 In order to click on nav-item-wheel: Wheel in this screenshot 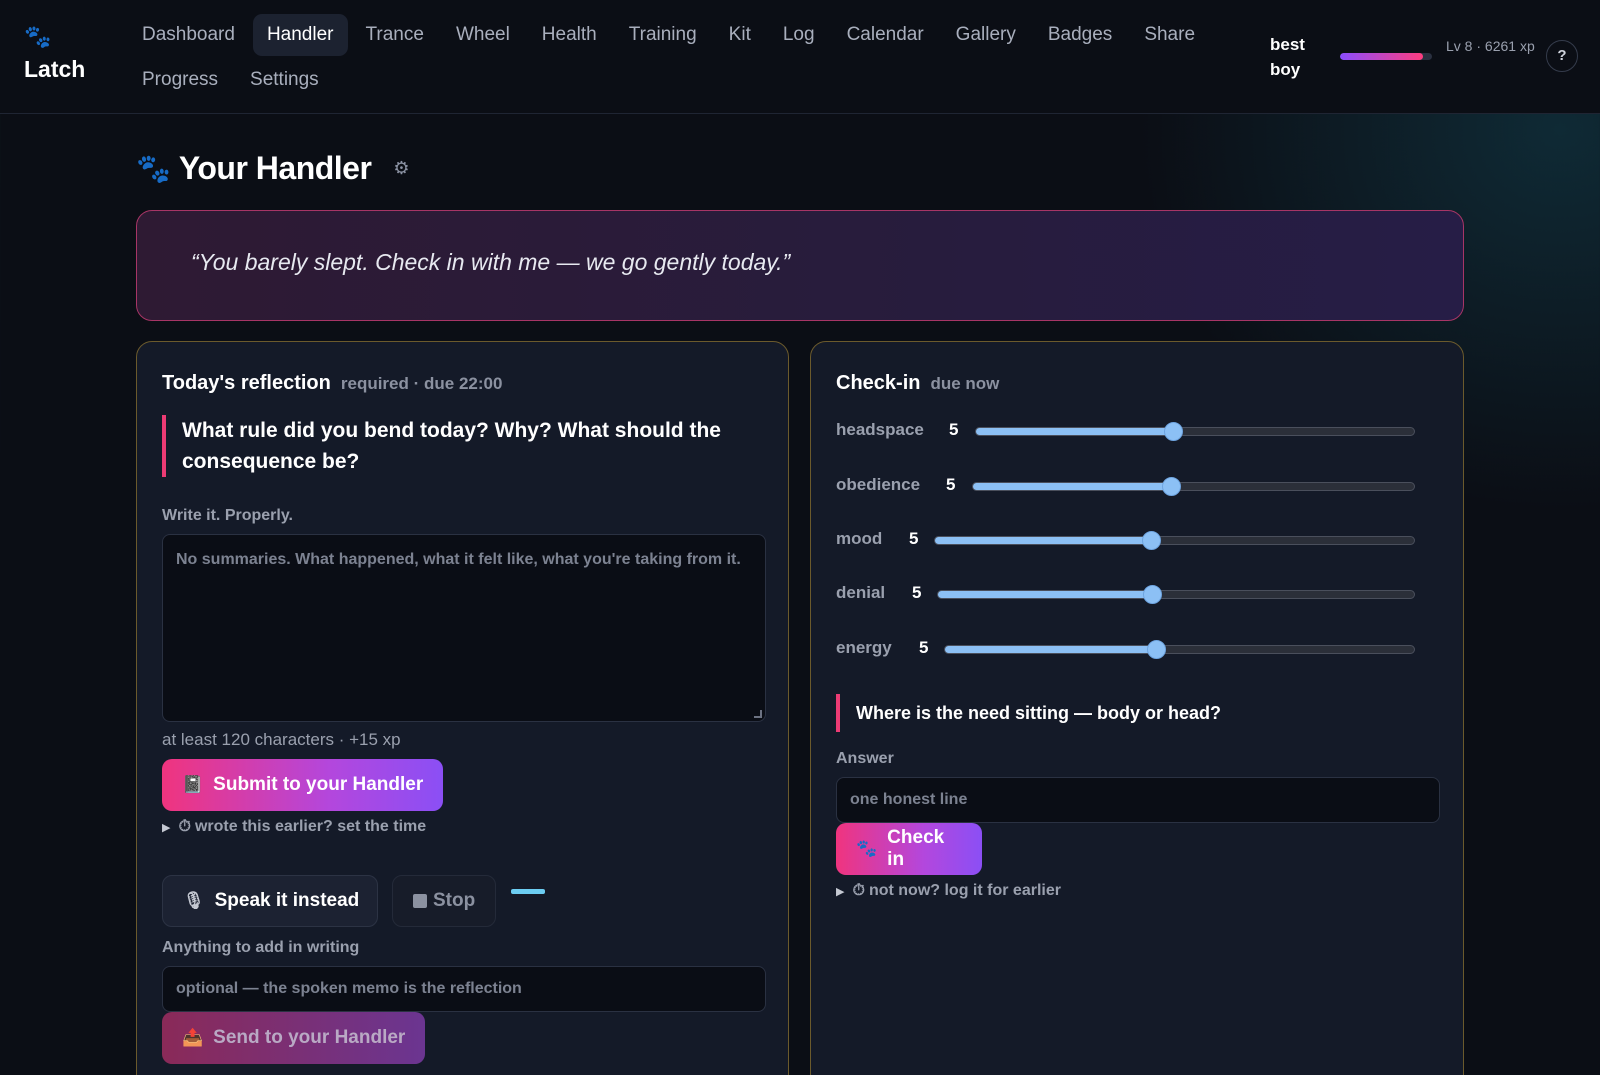, I will do `click(483, 35)`.